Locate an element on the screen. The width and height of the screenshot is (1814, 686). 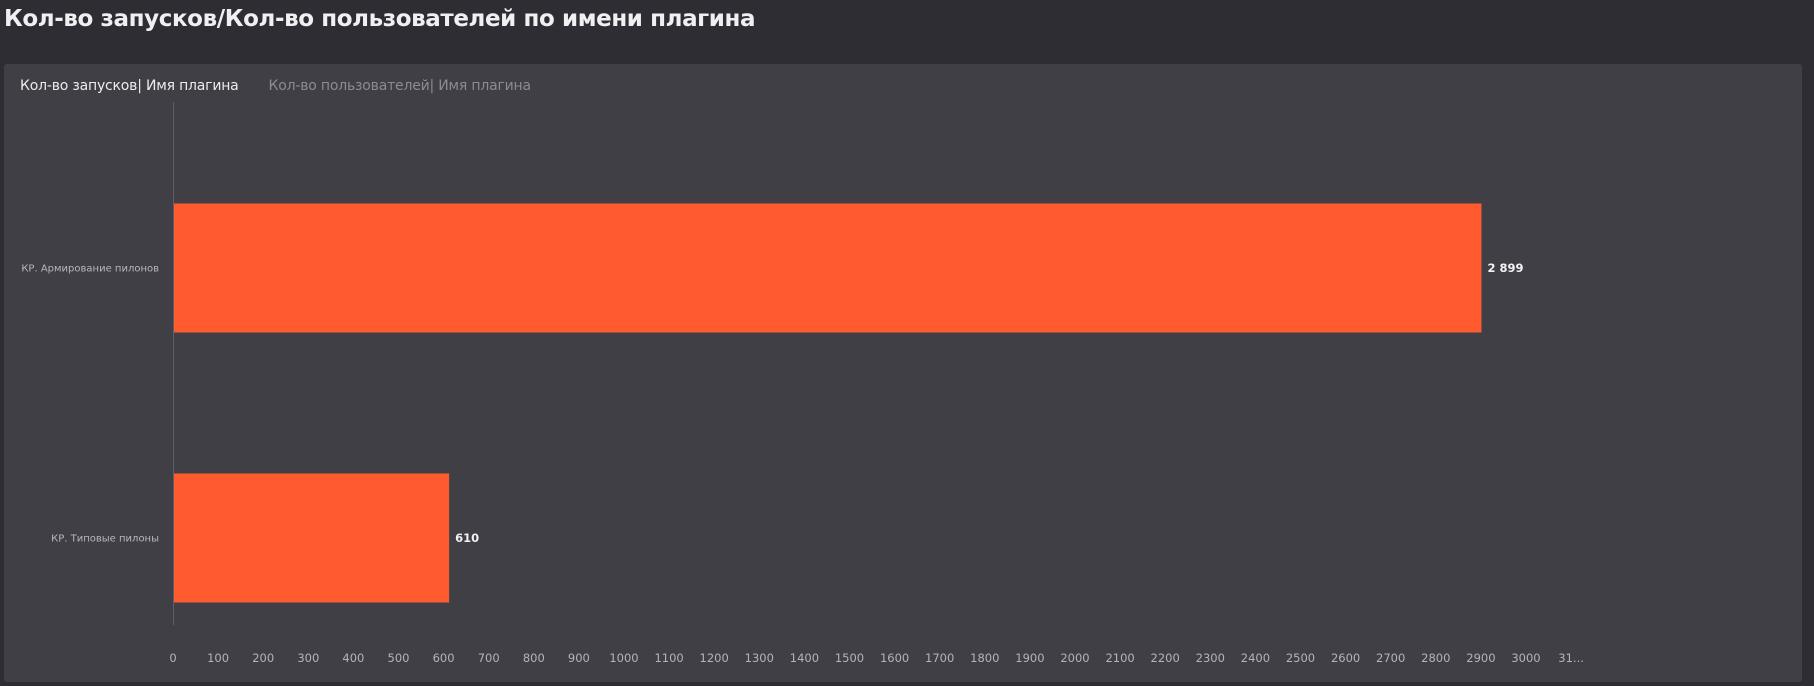
x-tick-label: 1400 is located at coordinates (804, 658).